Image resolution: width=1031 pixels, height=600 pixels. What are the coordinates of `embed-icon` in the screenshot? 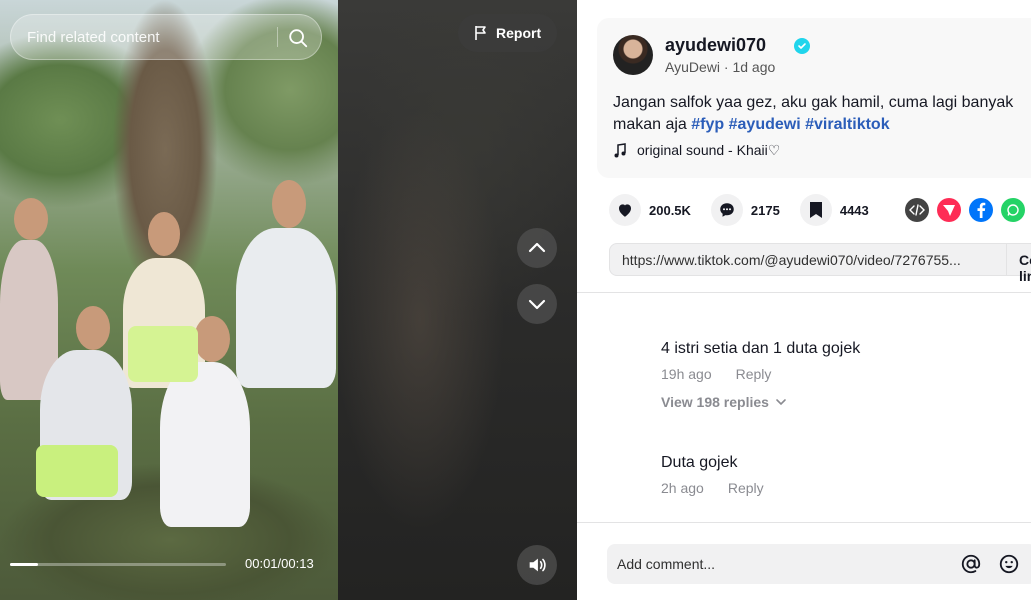 It's located at (917, 210).